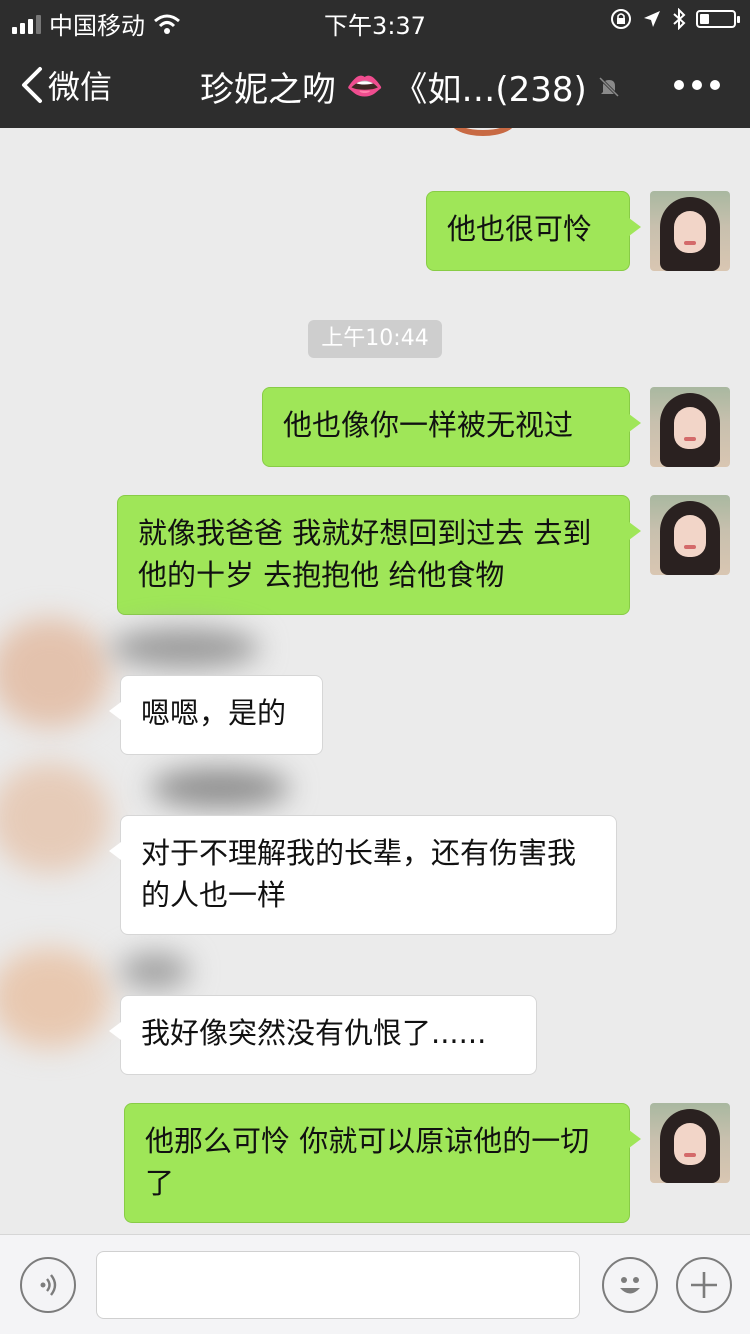 The height and width of the screenshot is (1334, 750). I want to click on back-chevron-icon, so click(32, 85).